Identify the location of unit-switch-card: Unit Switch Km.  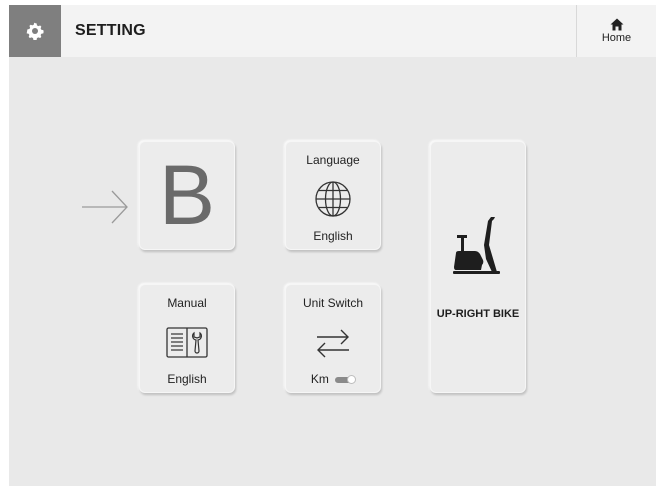
(333, 338).